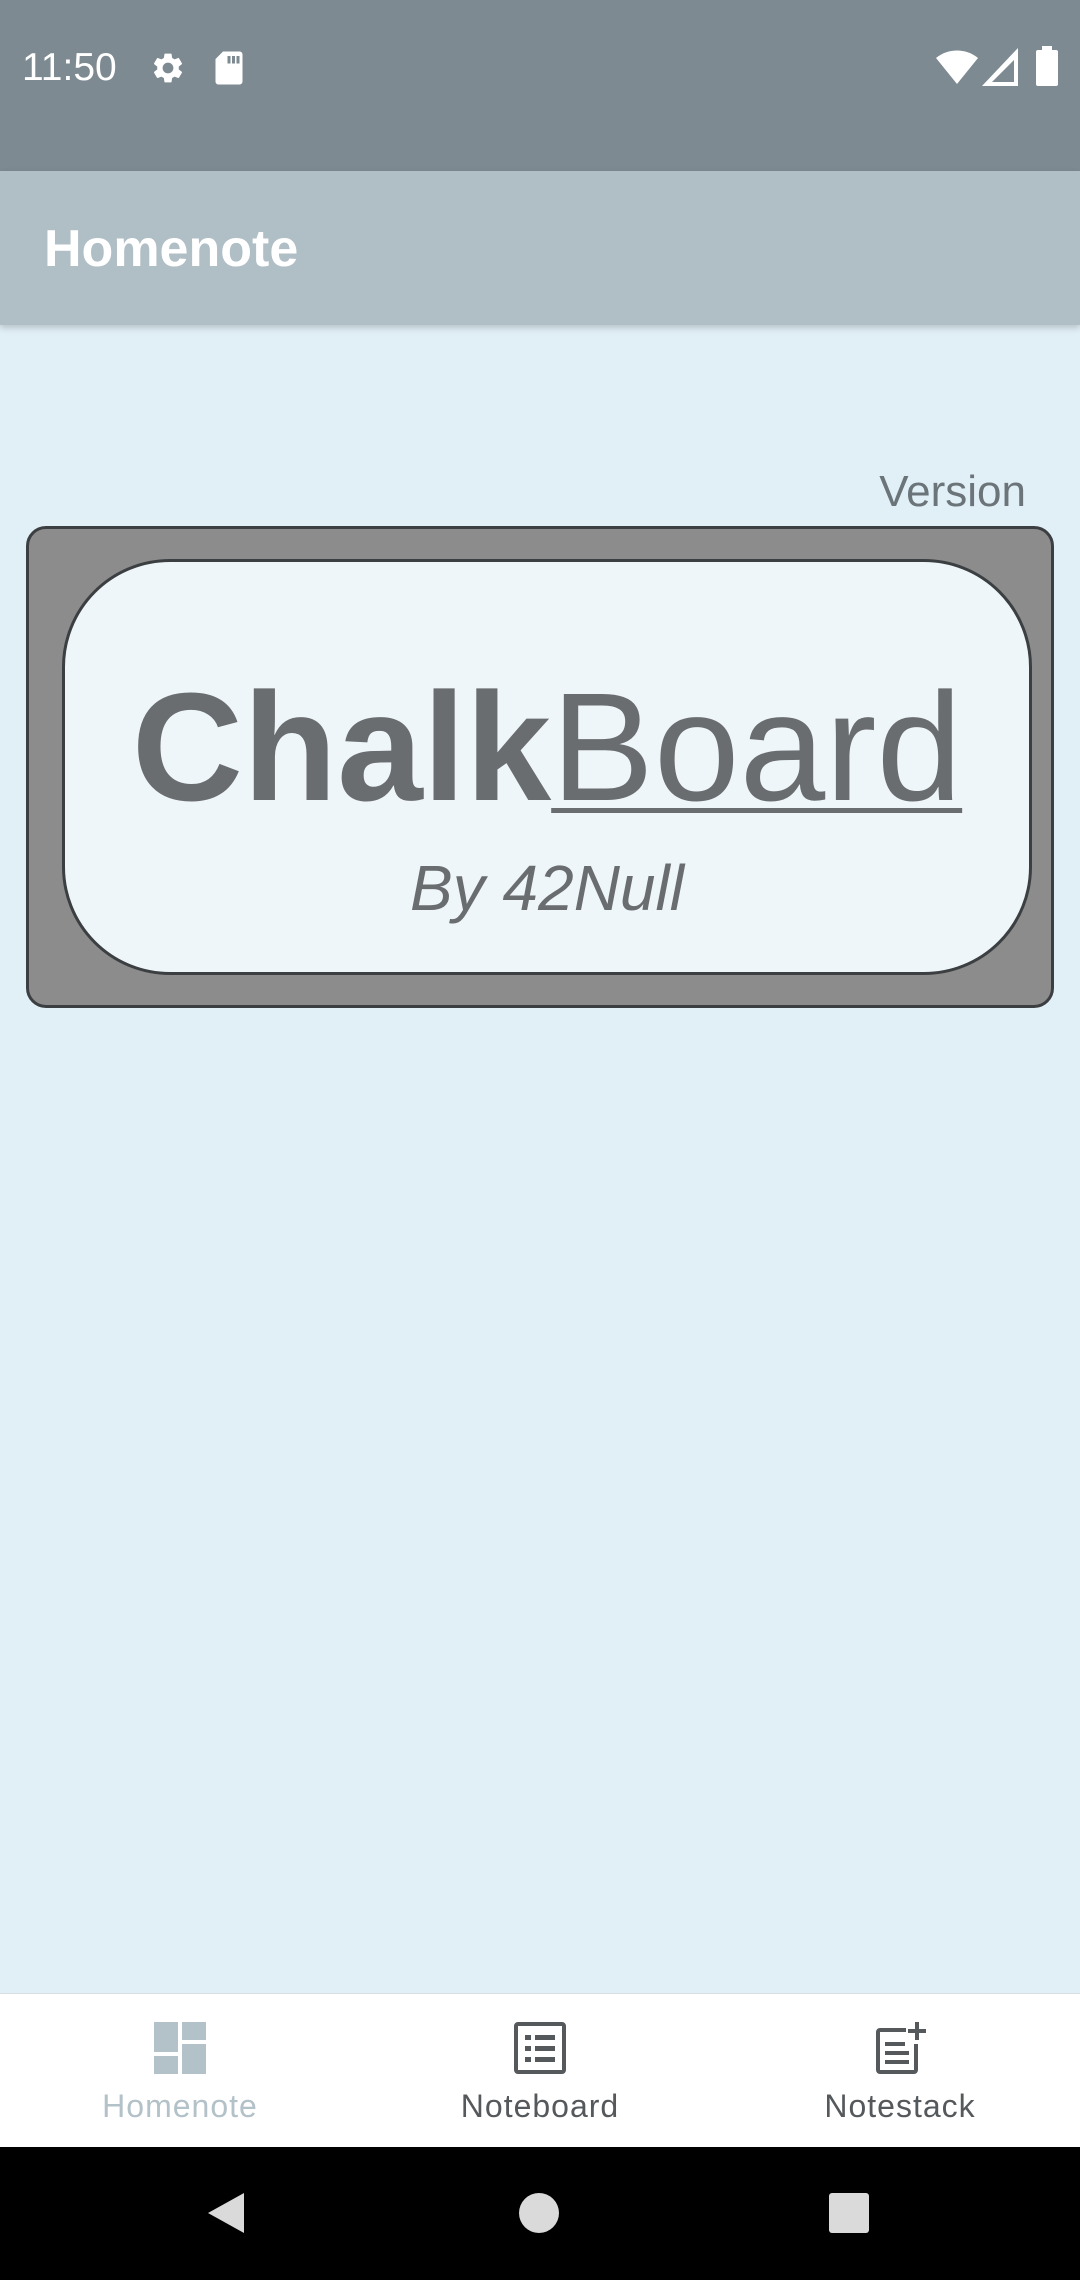  What do you see at coordinates (180, 2048) in the screenshot?
I see `dashboard-icon` at bounding box center [180, 2048].